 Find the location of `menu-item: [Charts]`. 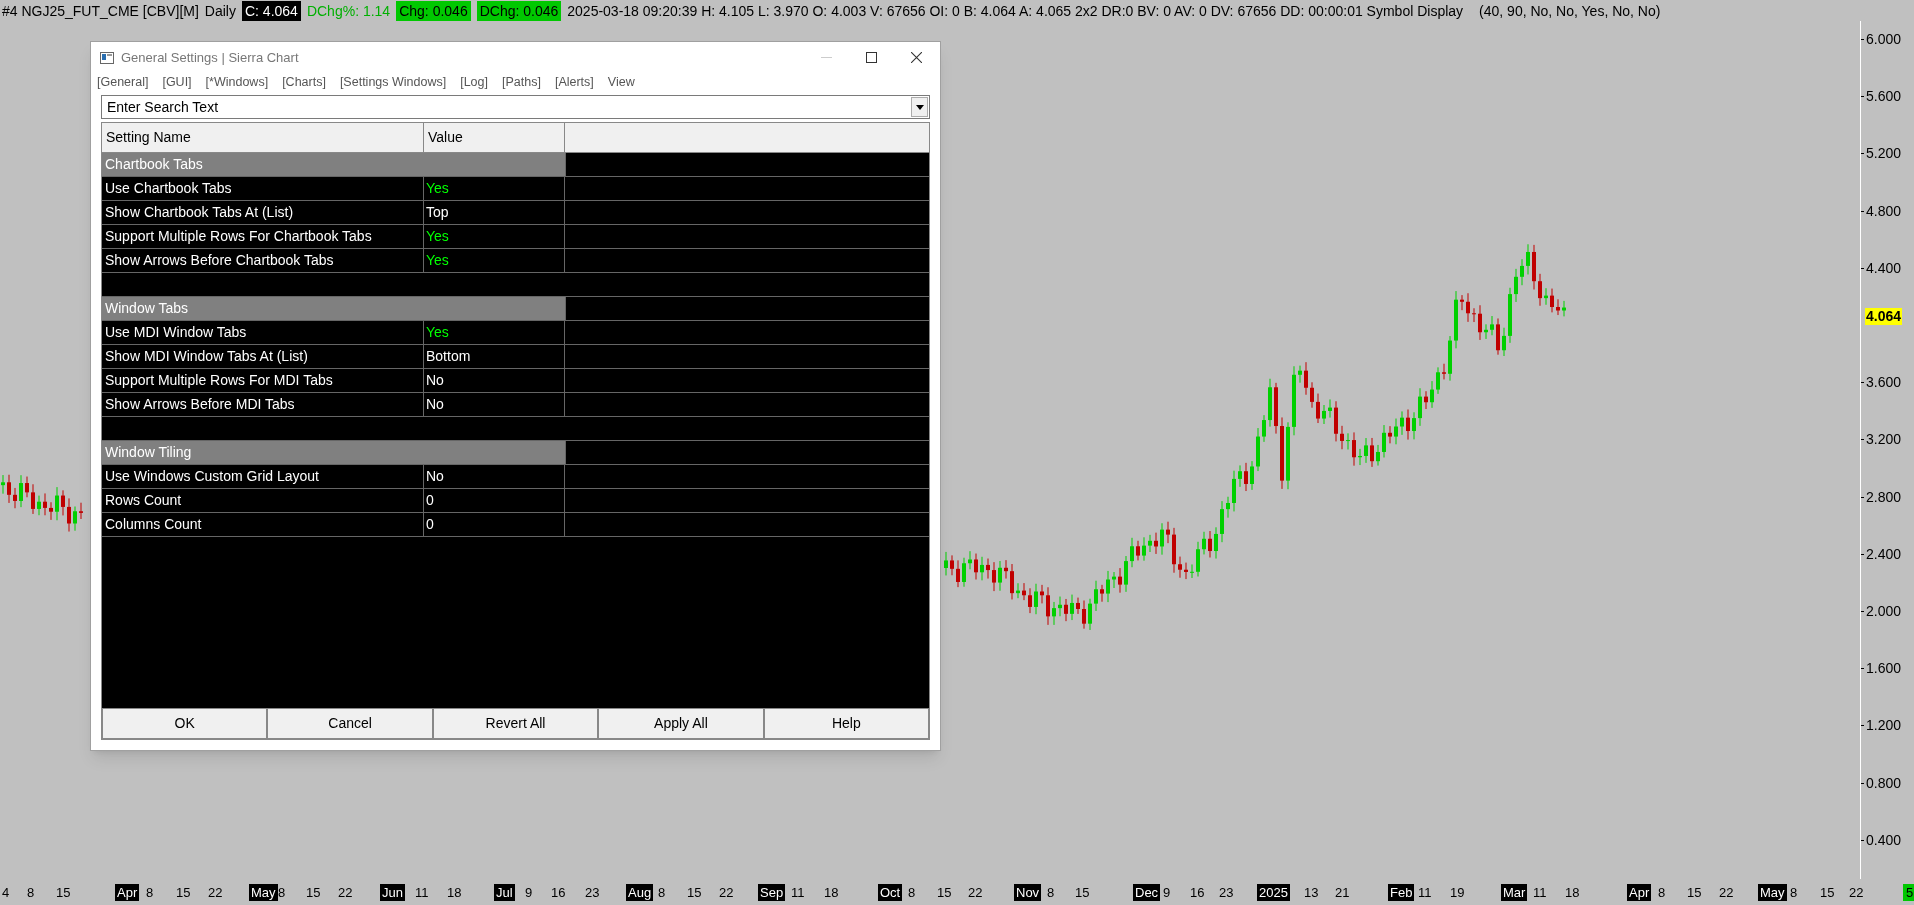

menu-item: [Charts] is located at coordinates (304, 82).